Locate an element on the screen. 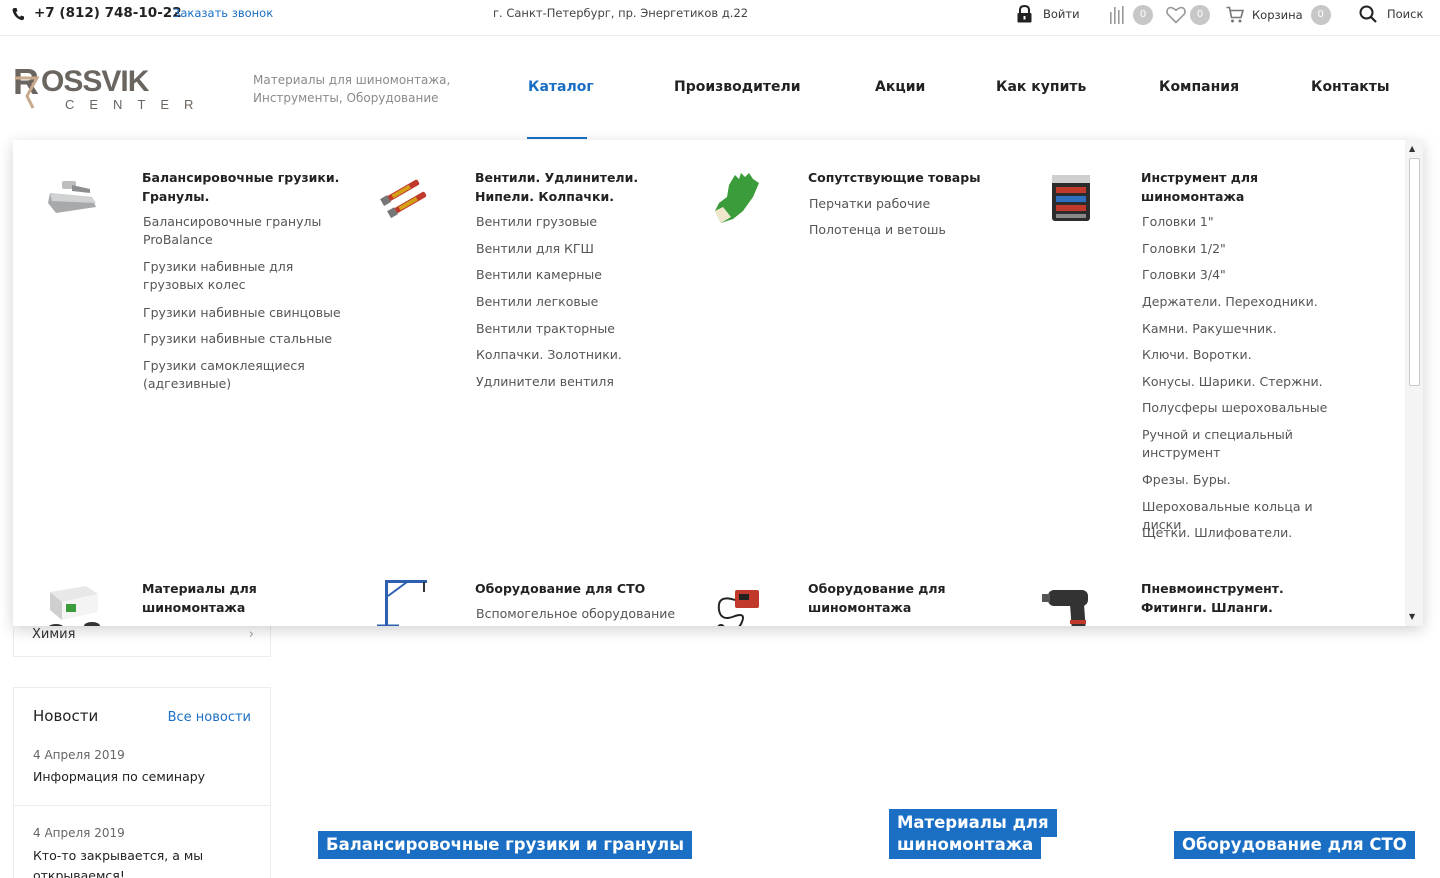  wheel-weight-icon is located at coordinates (73, 198).